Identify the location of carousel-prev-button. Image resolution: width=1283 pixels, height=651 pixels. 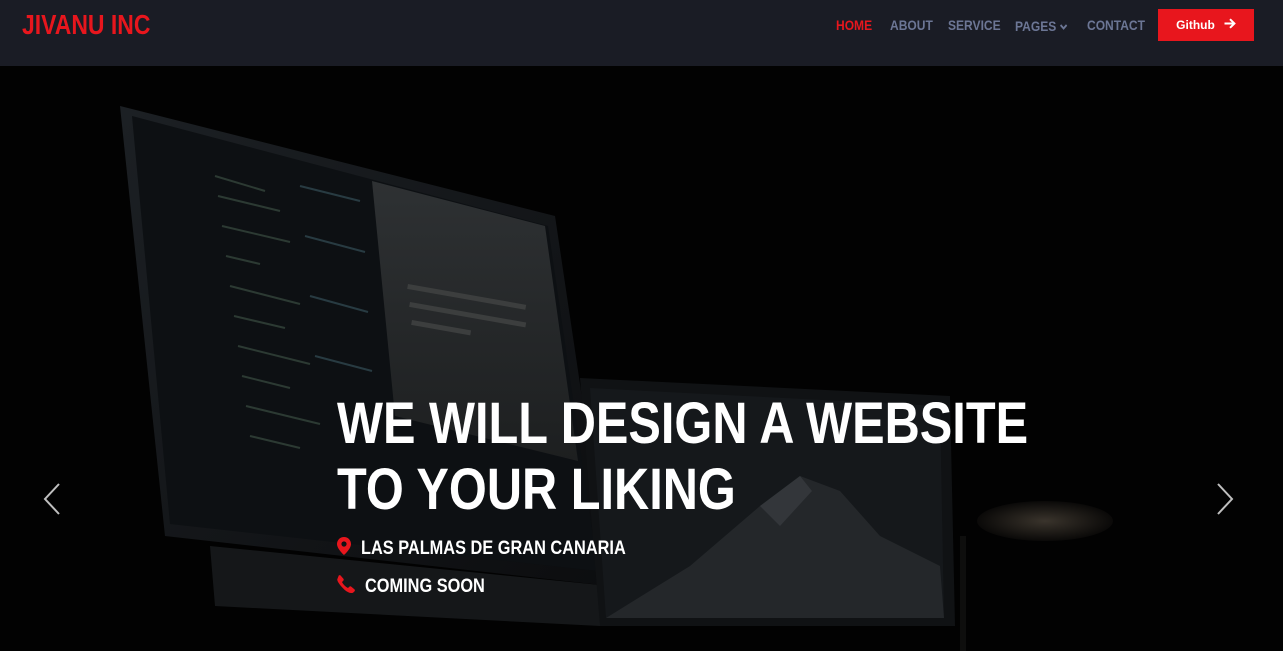
(52, 501).